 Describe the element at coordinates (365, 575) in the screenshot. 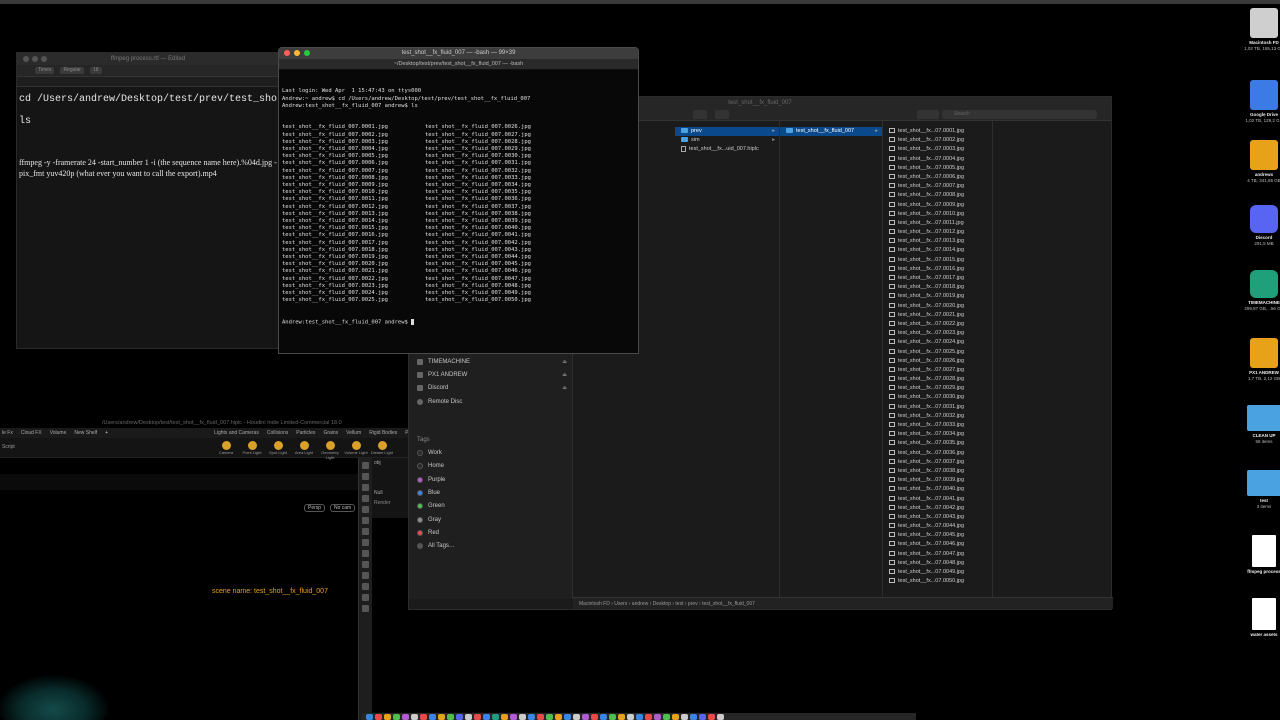

I see `display-tool-icon` at that location.